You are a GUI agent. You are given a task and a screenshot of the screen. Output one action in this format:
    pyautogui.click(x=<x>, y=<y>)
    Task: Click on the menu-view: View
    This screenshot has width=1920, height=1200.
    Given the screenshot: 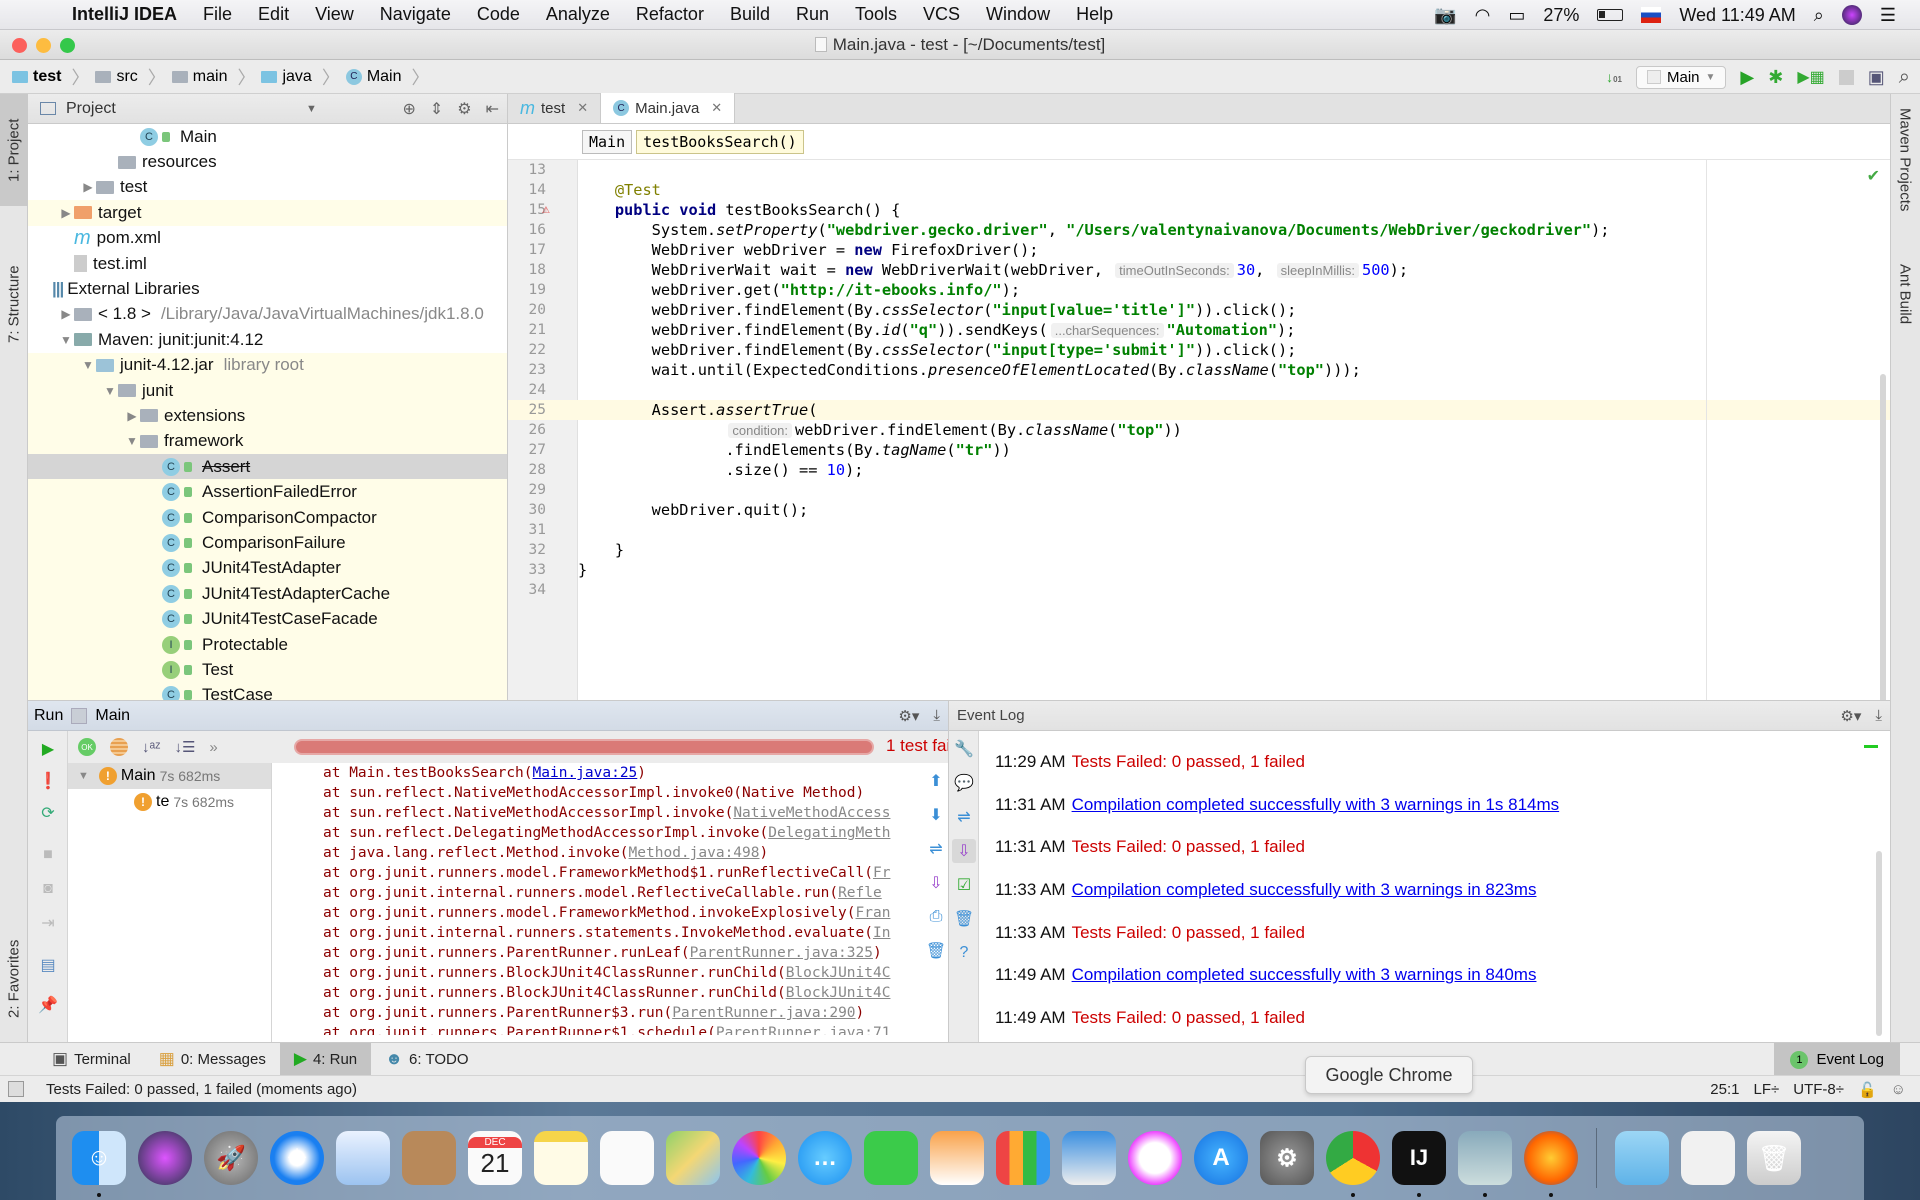 What is the action you would take?
    pyautogui.click(x=334, y=14)
    